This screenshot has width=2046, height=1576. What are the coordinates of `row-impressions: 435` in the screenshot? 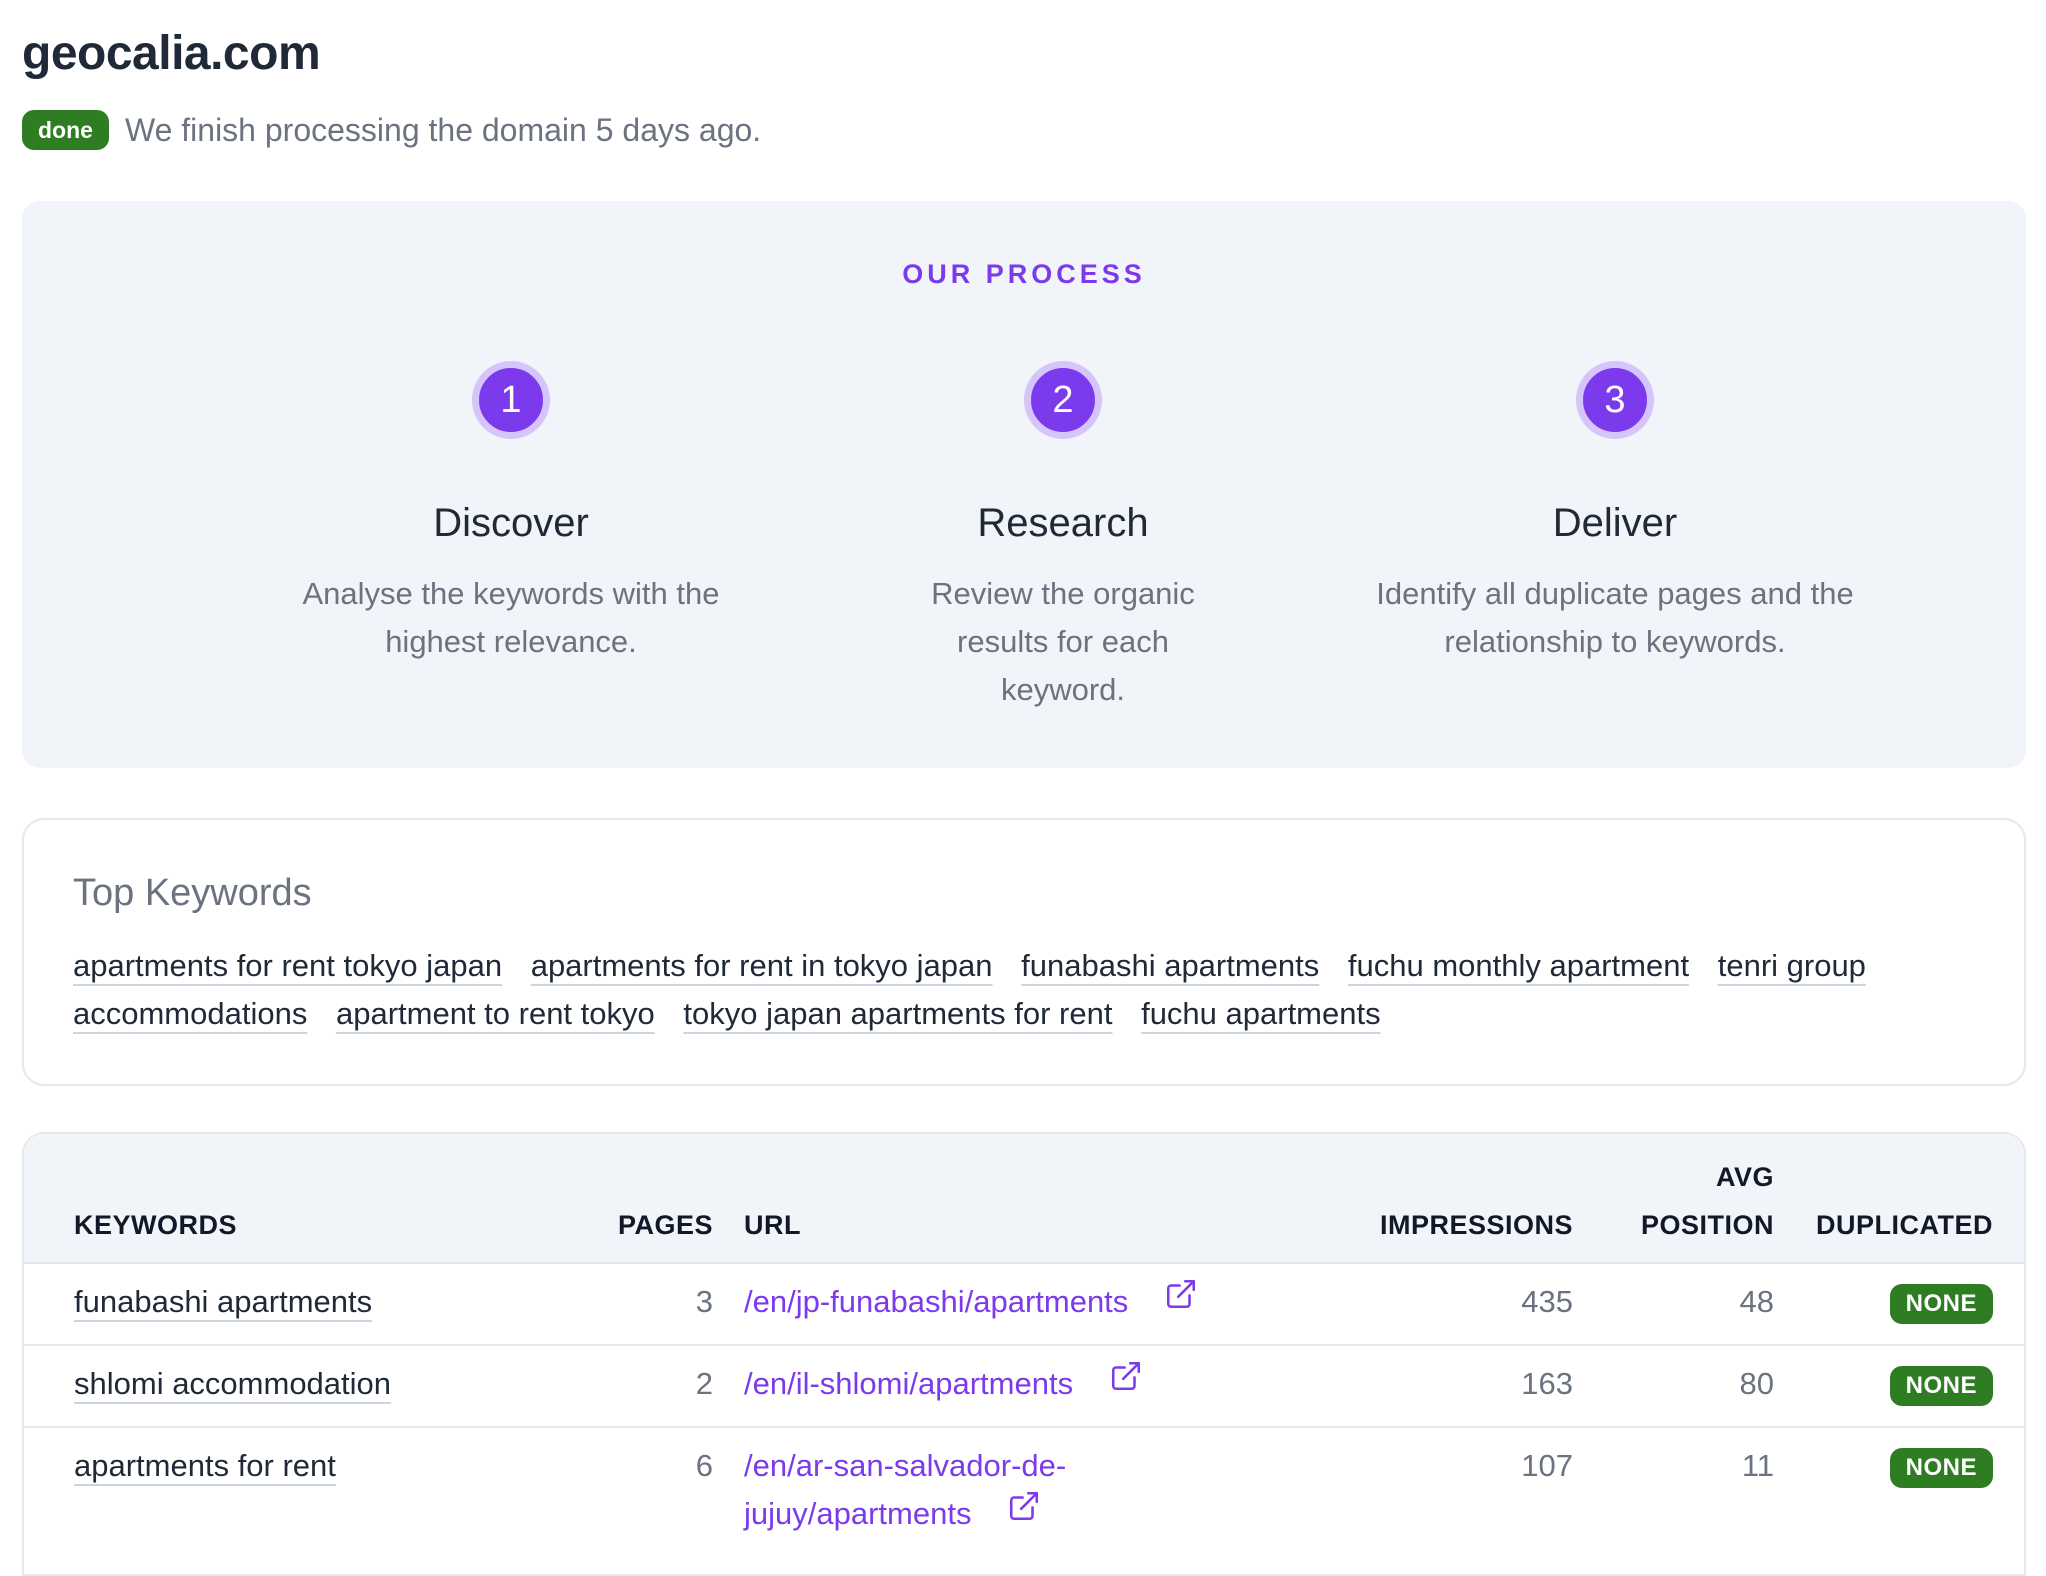 It's located at (1547, 1301).